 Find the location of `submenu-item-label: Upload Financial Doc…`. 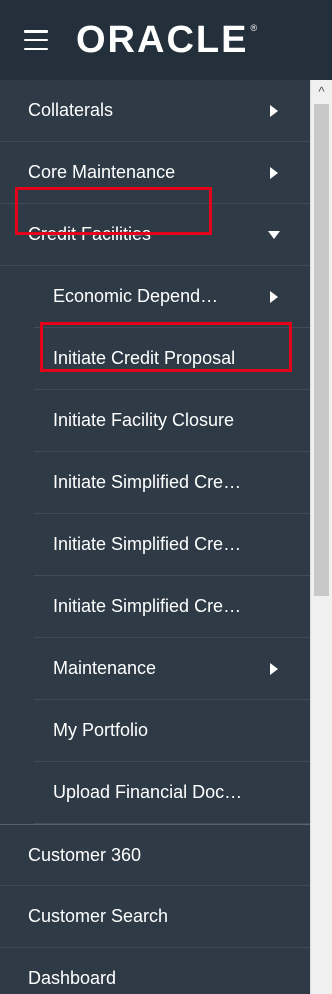

submenu-item-label: Upload Financial Doc… is located at coordinates (148, 792).